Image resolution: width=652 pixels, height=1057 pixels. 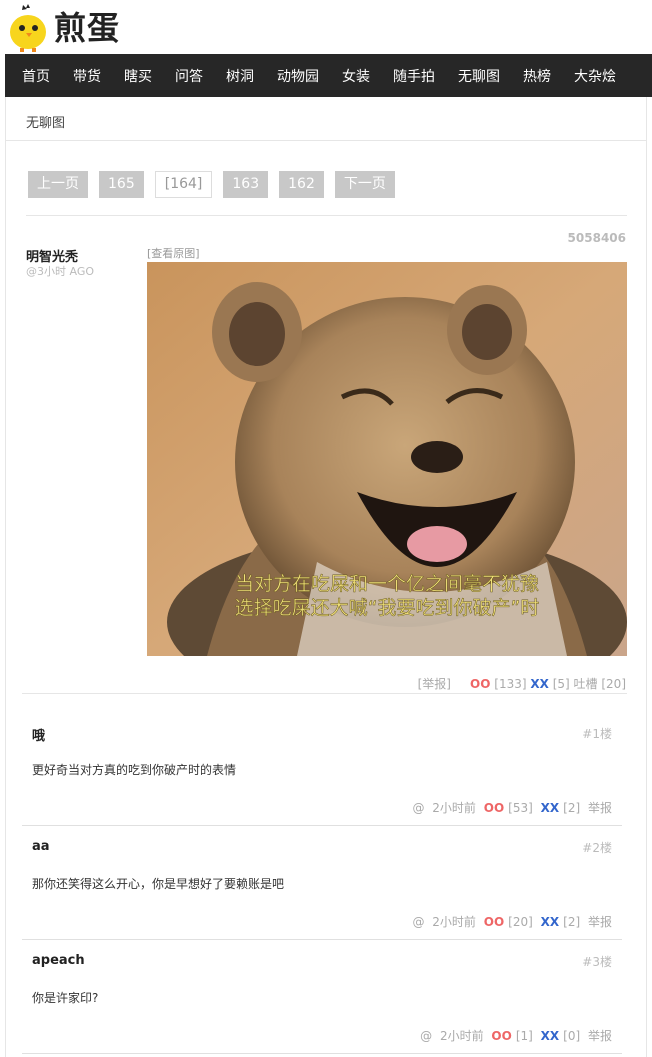 I want to click on nav-item-wenda: 问答, so click(x=189, y=76).